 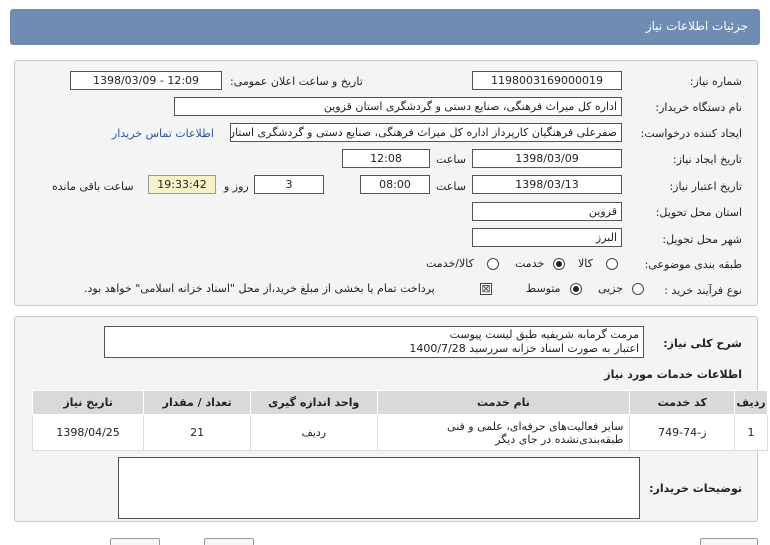 What do you see at coordinates (229, 541) in the screenshot?
I see `action-button-middle` at bounding box center [229, 541].